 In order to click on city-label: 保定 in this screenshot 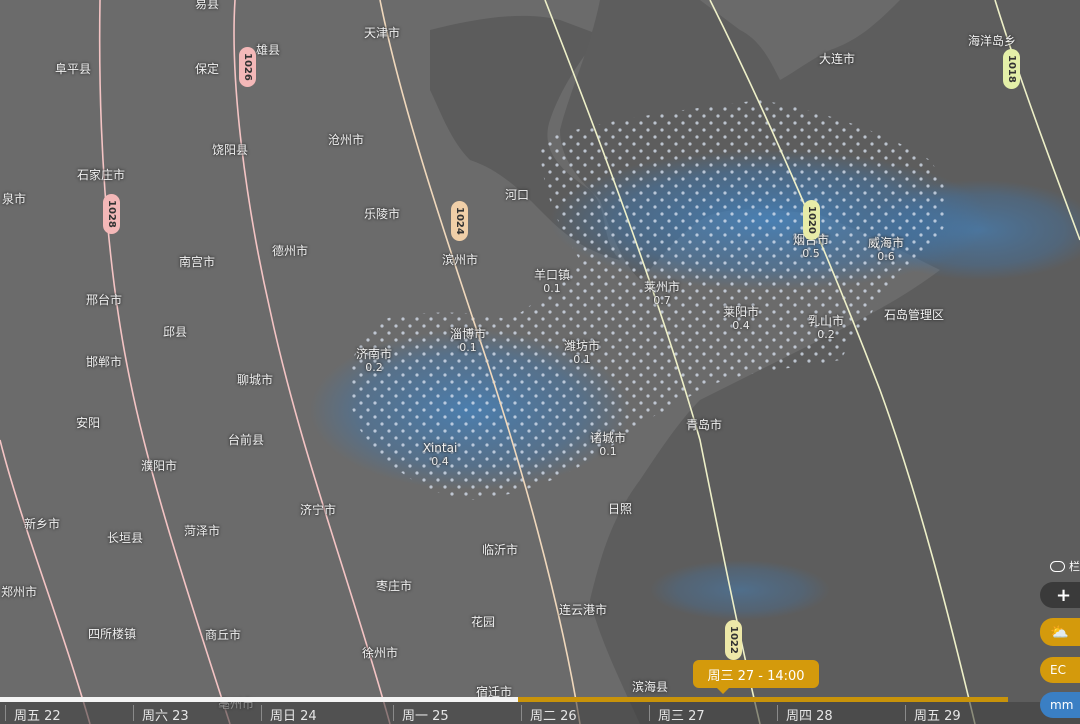, I will do `click(207, 69)`.